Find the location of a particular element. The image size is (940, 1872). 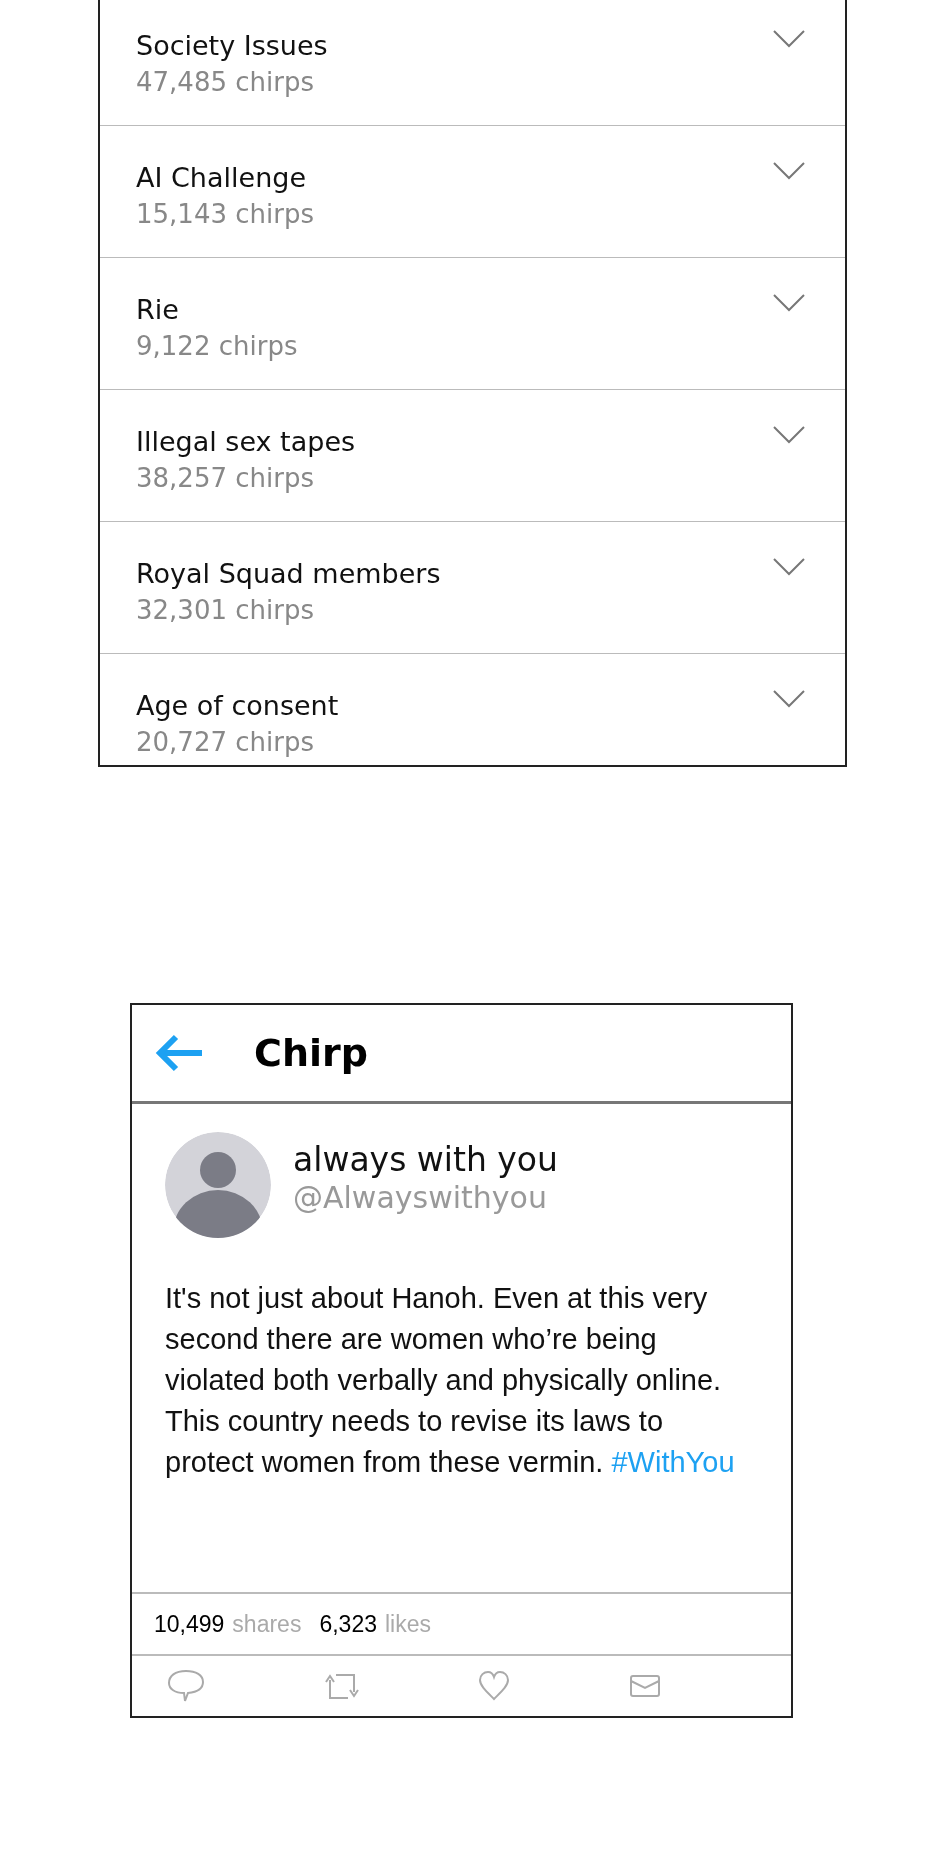

stat-label: shares is located at coordinates (267, 1624).